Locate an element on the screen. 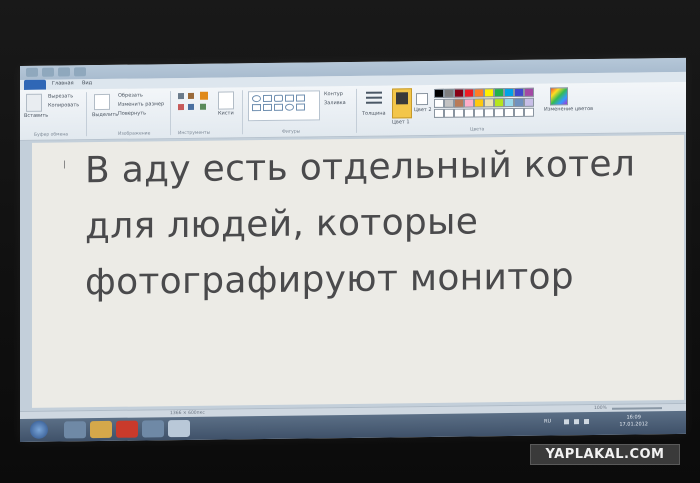  eraser-icon is located at coordinates (181, 107).